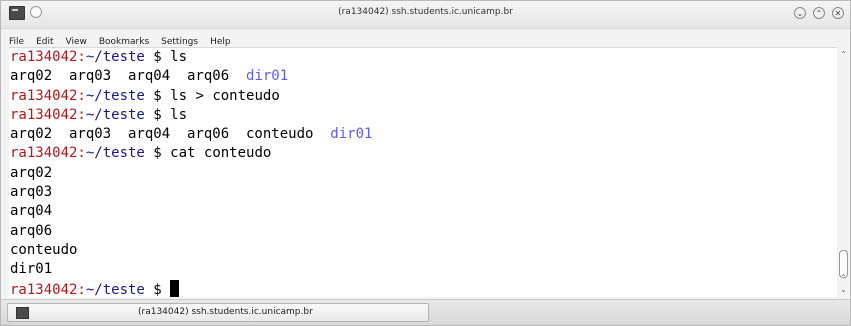 The image size is (851, 326). I want to click on terminal-line: arq03, so click(31, 192).